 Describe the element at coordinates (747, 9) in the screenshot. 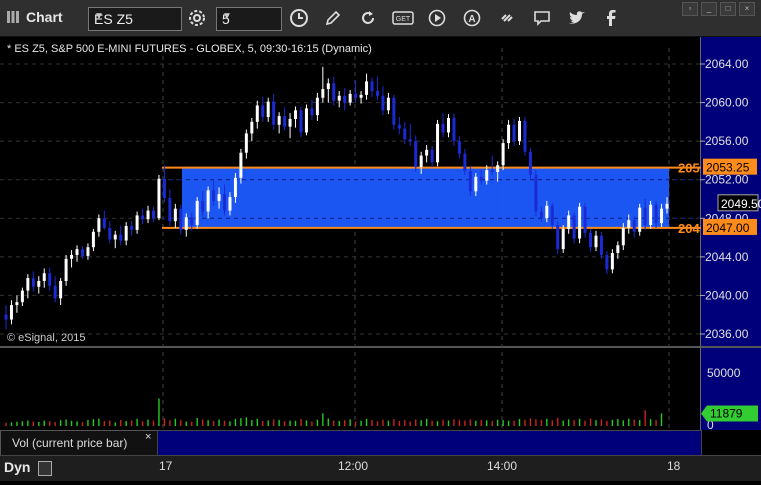

I see `close-icon: ×` at that location.